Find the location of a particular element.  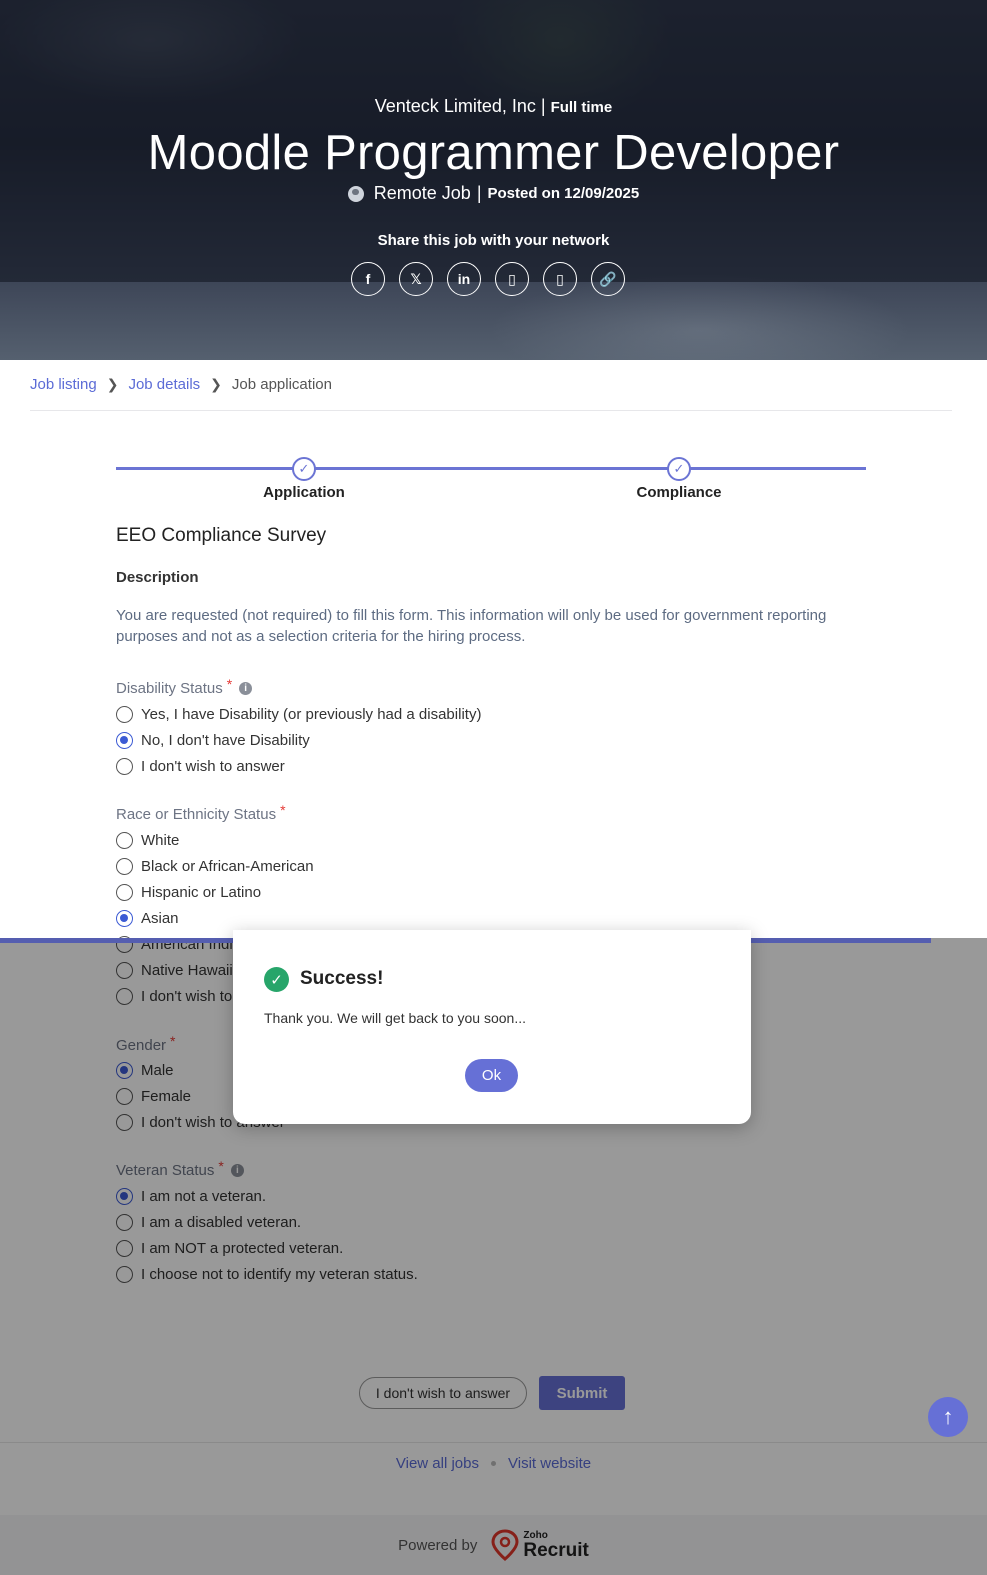

race-option: Black or African-American is located at coordinates (215, 866).